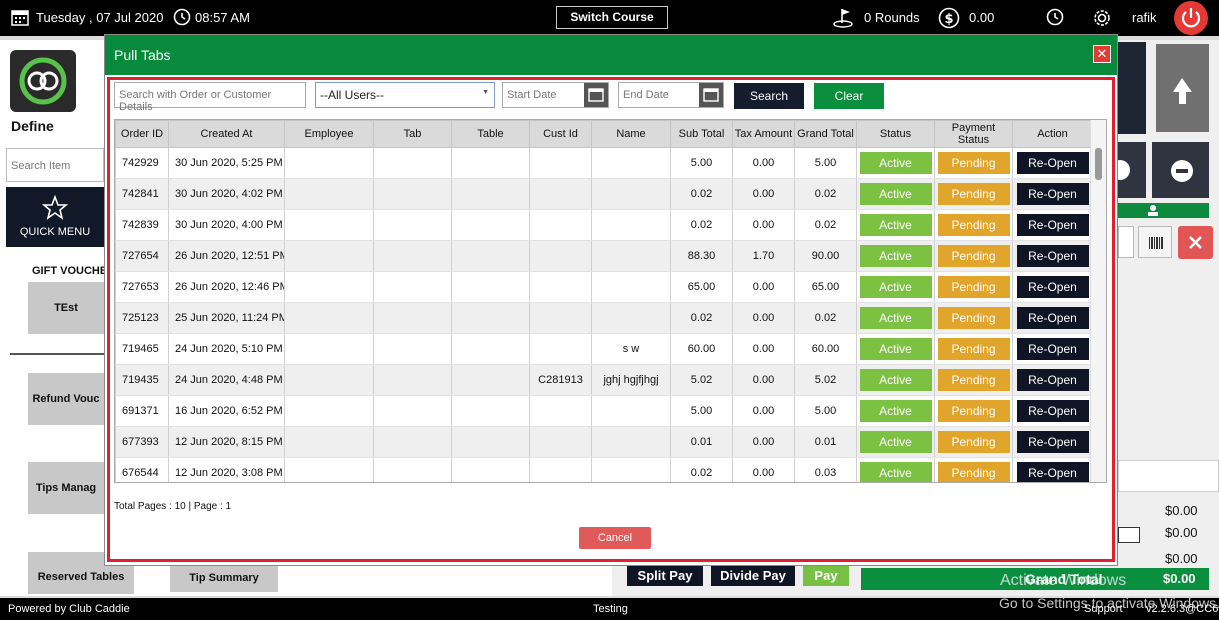 The width and height of the screenshot is (1219, 620). Describe the element at coordinates (1098, 164) in the screenshot. I see `scrollbar-thumb` at that location.